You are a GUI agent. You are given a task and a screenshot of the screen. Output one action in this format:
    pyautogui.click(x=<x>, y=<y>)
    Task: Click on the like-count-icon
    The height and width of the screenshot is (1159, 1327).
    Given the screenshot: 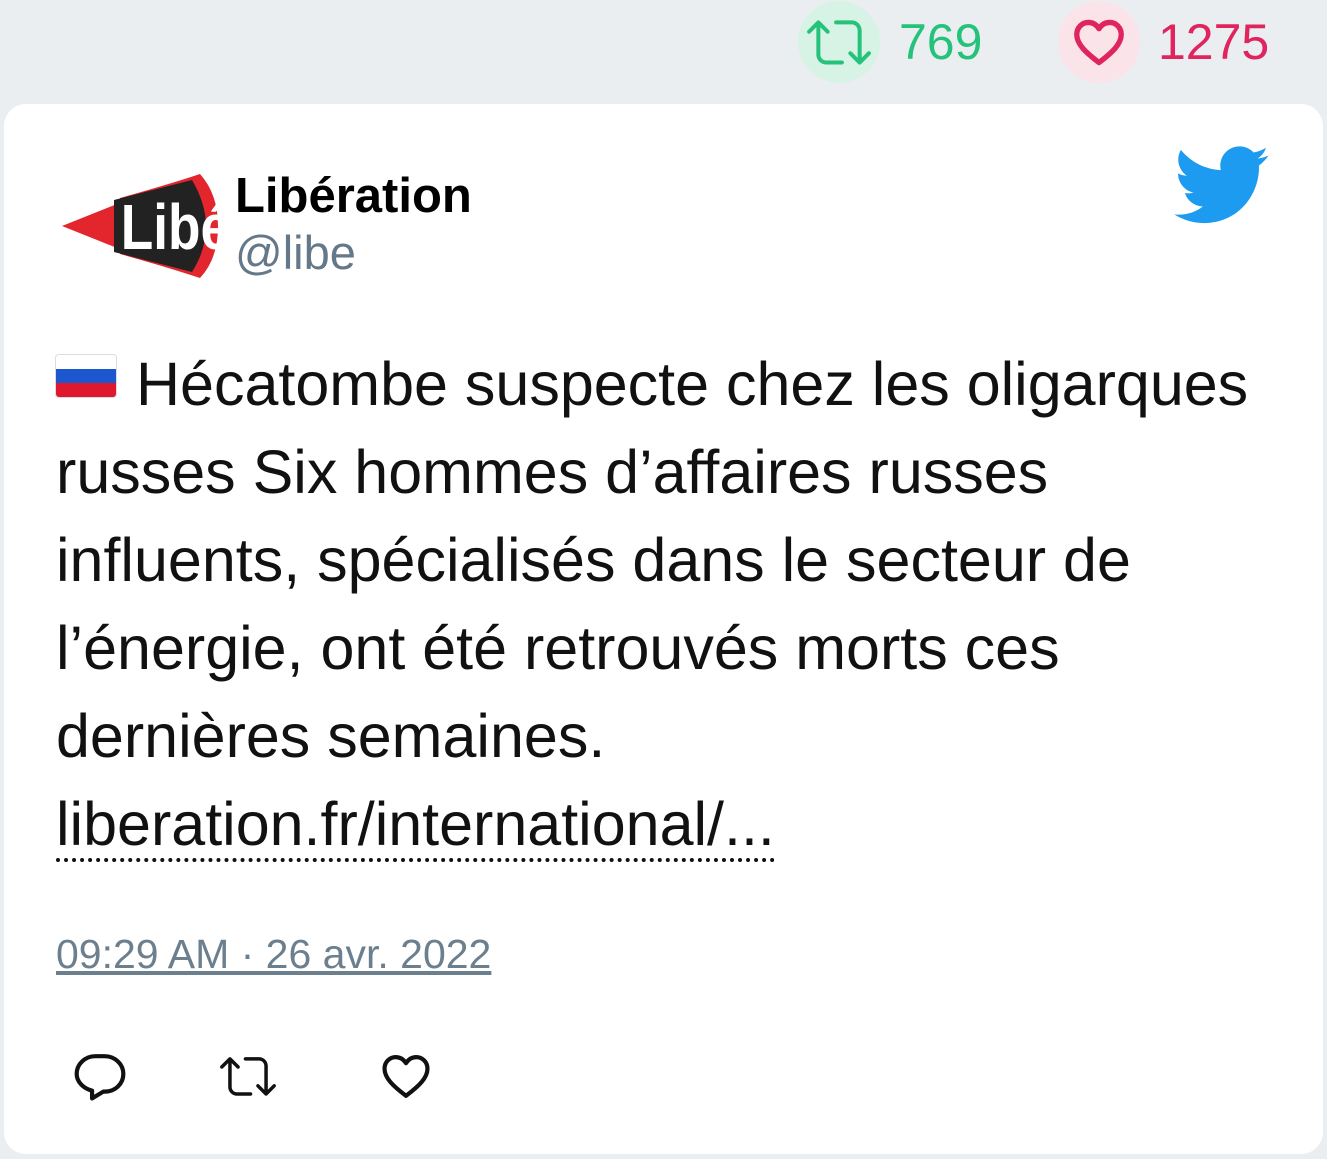 What is the action you would take?
    pyautogui.click(x=1099, y=42)
    